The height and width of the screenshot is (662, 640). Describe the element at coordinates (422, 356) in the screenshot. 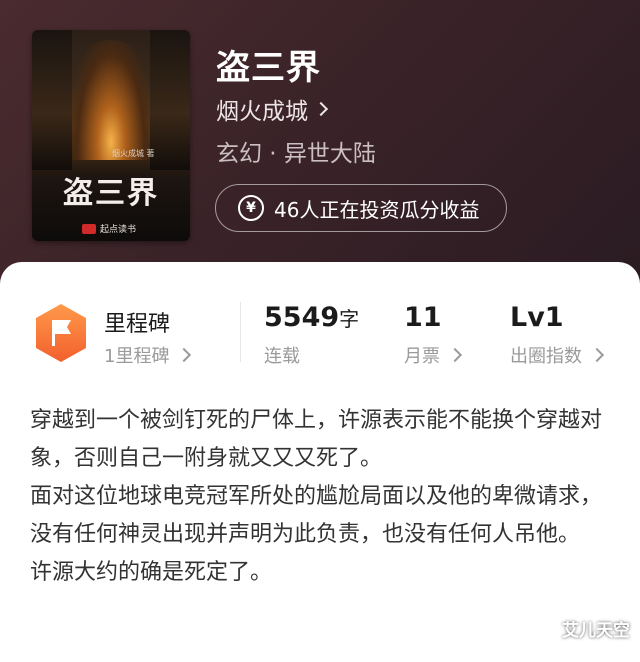

I see `monthly-tickets-label: 月票` at that location.